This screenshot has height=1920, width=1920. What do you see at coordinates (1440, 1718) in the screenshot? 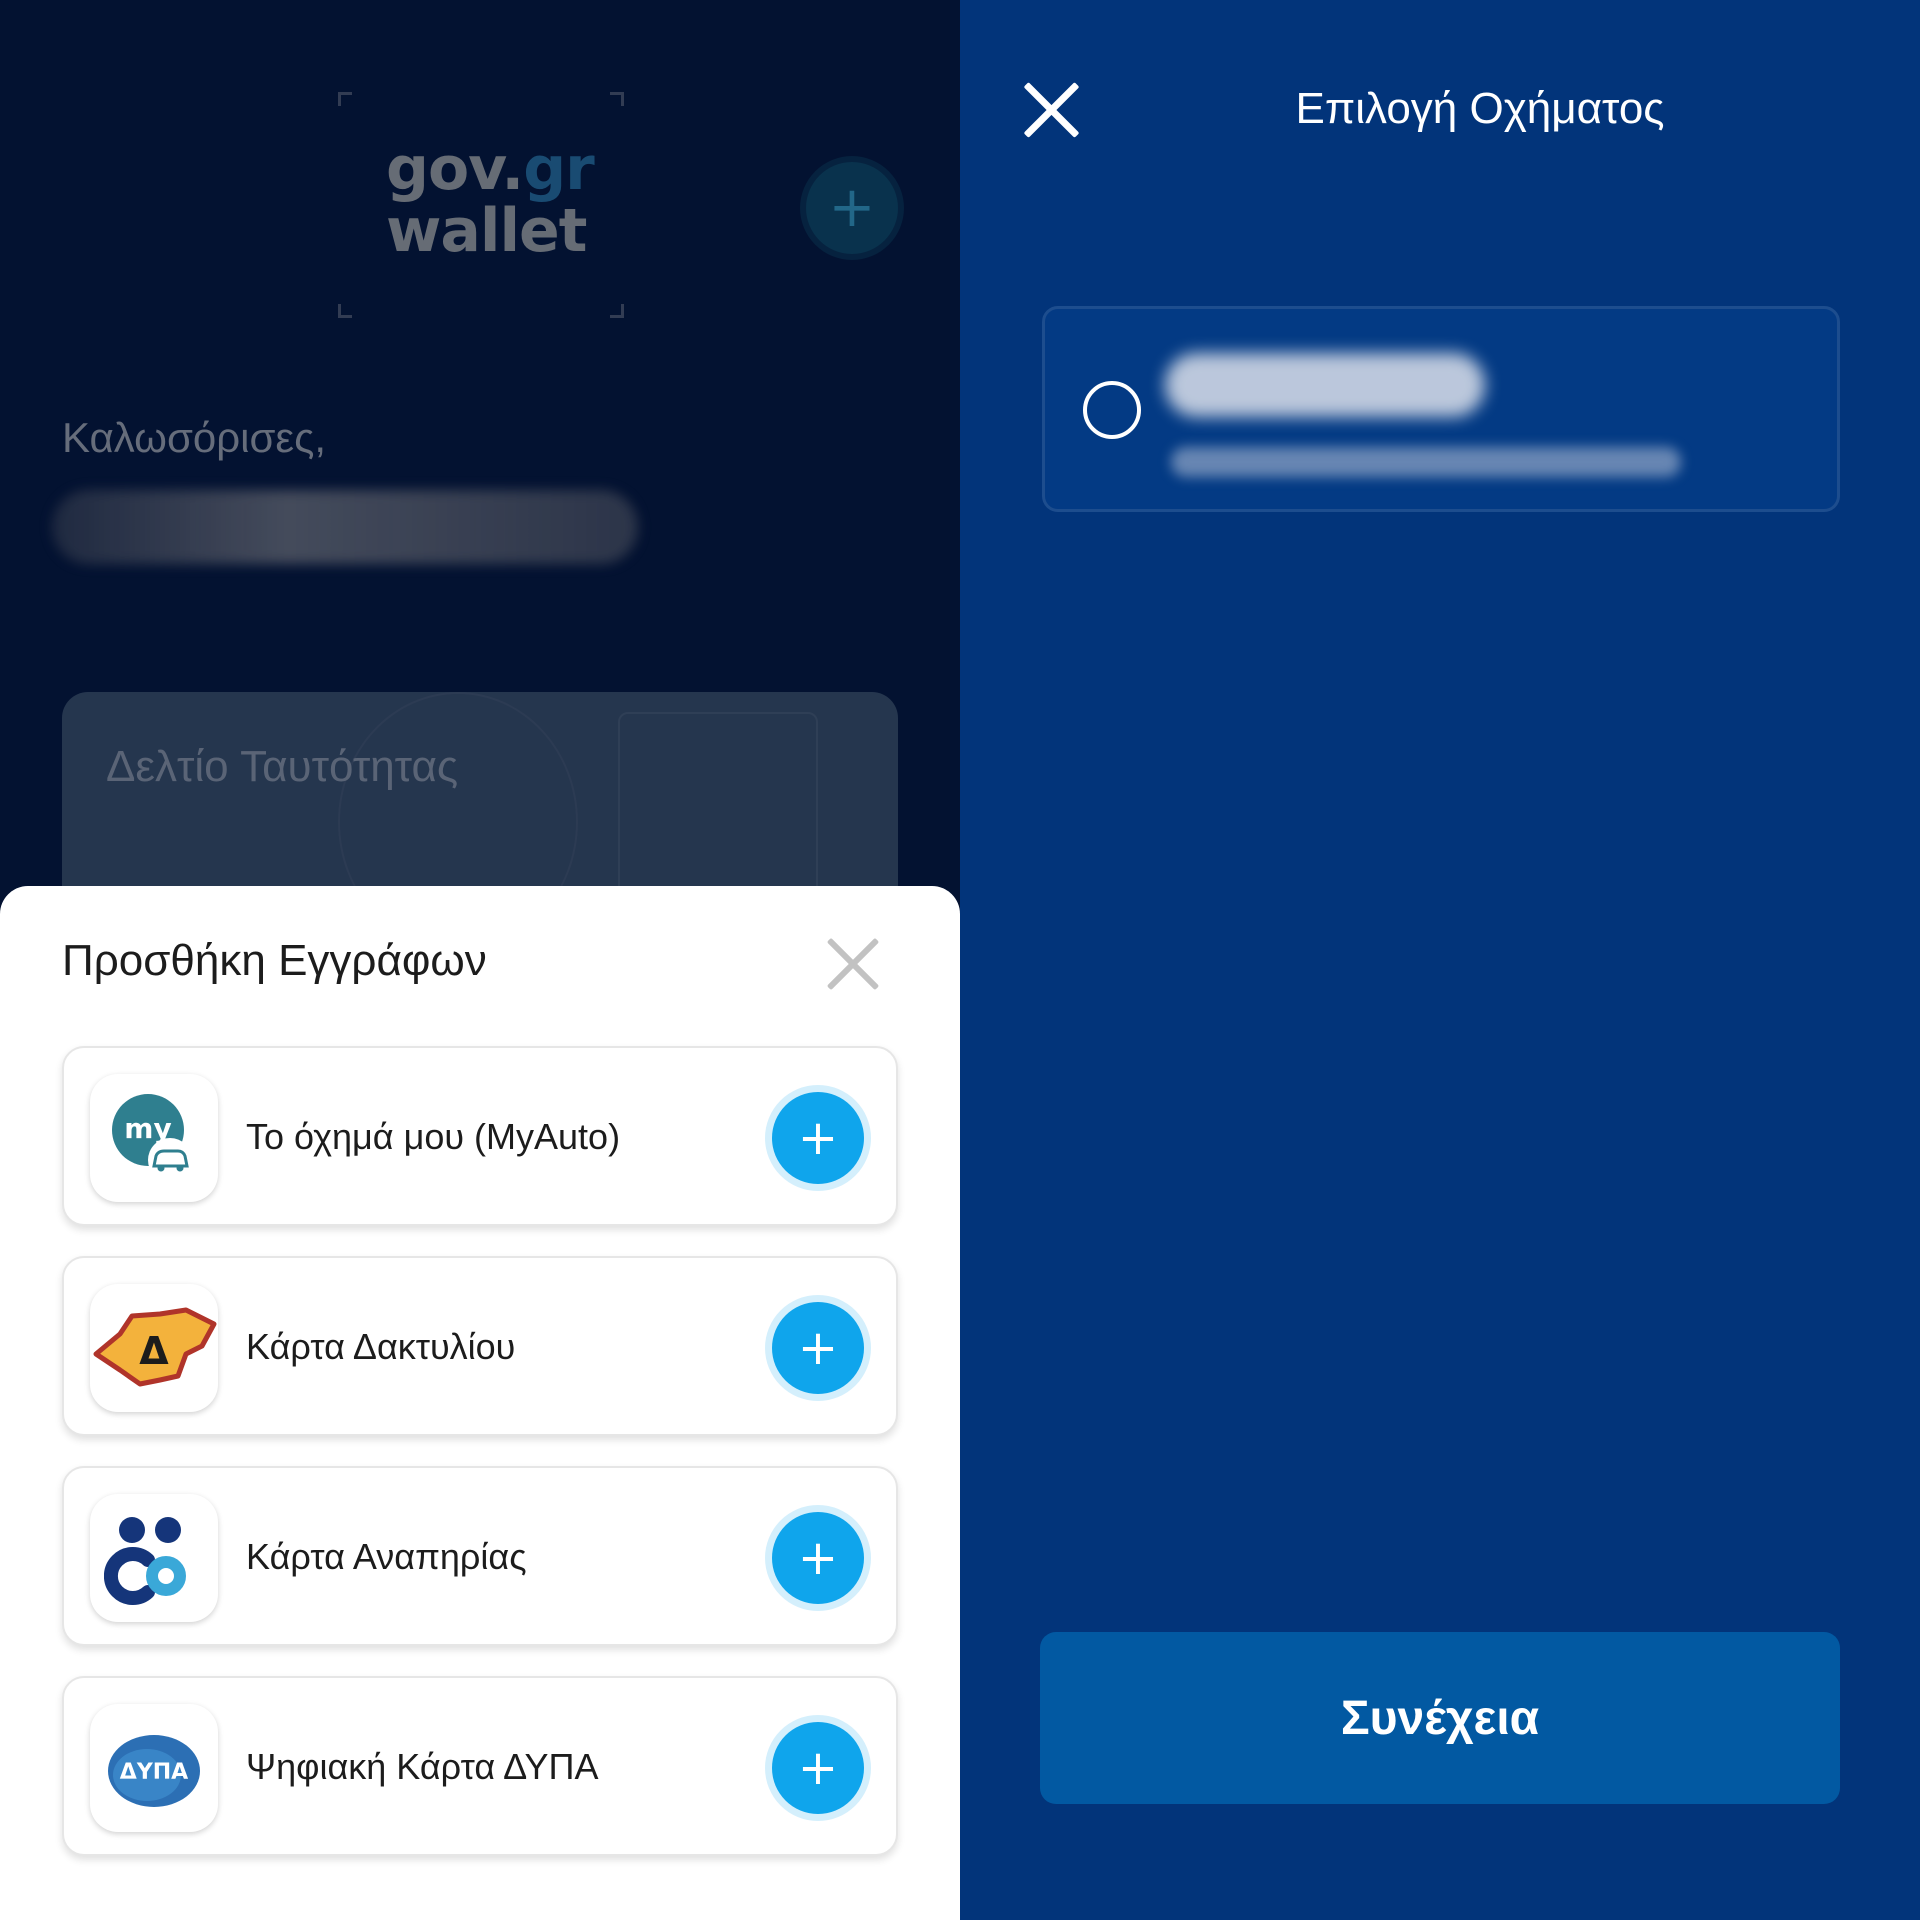
I see `continue-button: Συνέχεια` at bounding box center [1440, 1718].